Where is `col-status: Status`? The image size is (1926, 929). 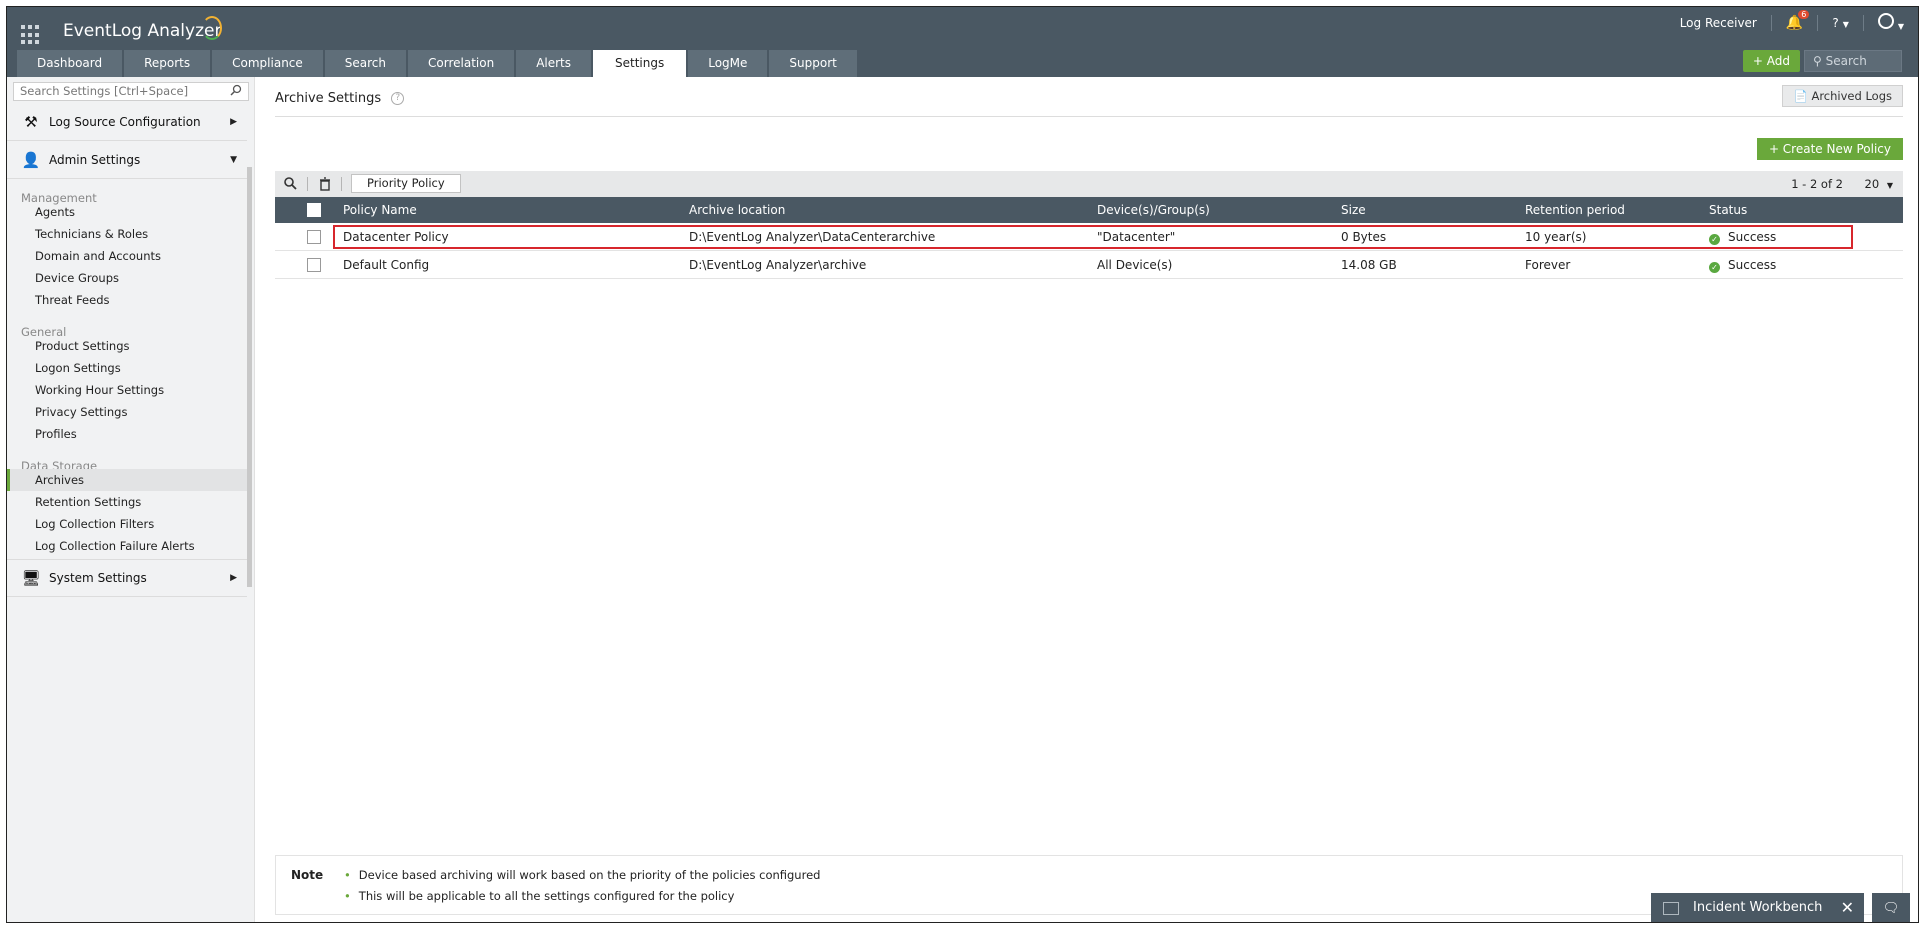
col-status: Status is located at coordinates (1728, 210).